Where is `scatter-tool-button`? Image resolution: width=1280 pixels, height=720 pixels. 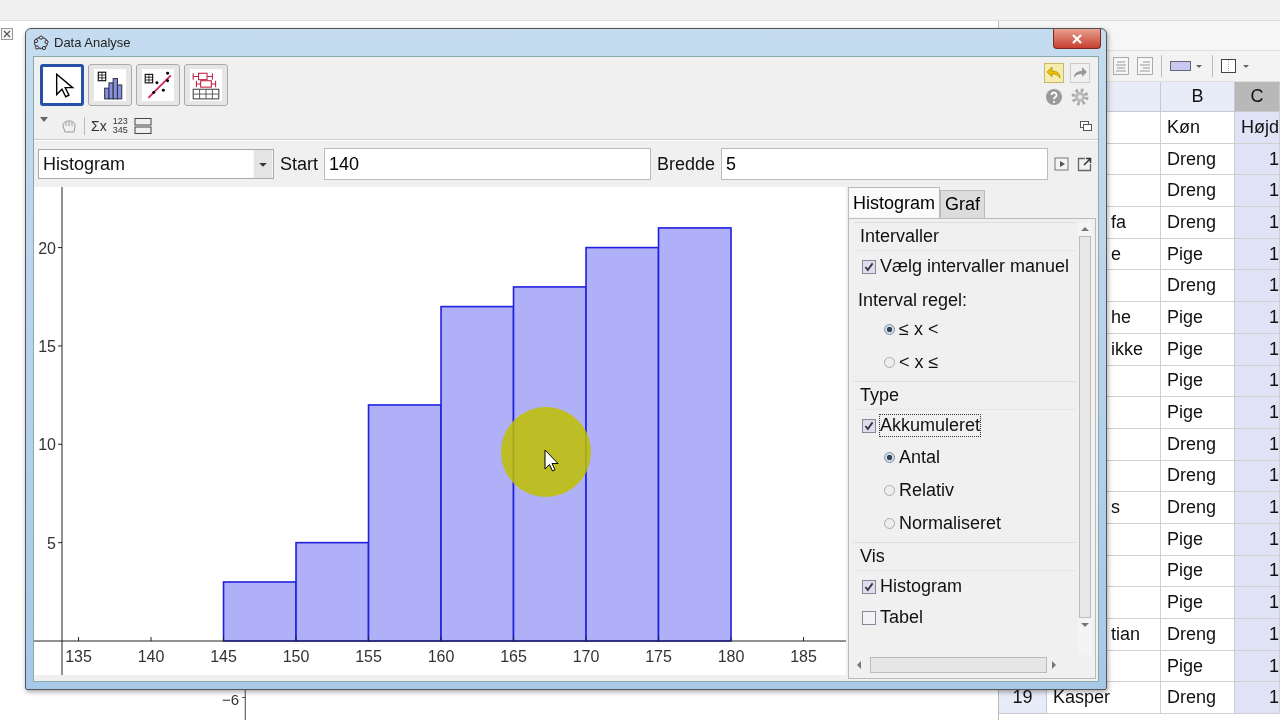
scatter-tool-button is located at coordinates (158, 85).